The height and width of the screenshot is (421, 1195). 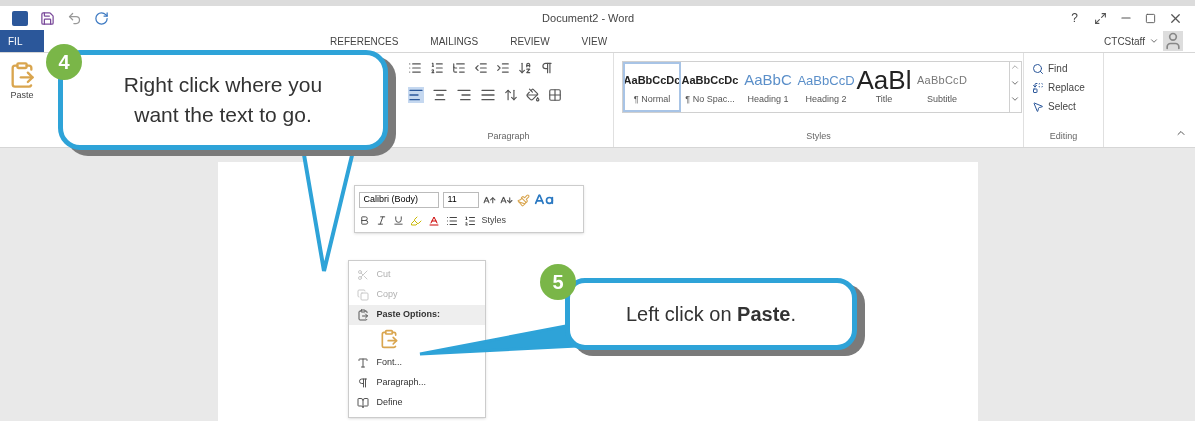 I want to click on ribbon-tab: FIL, so click(x=22, y=41).